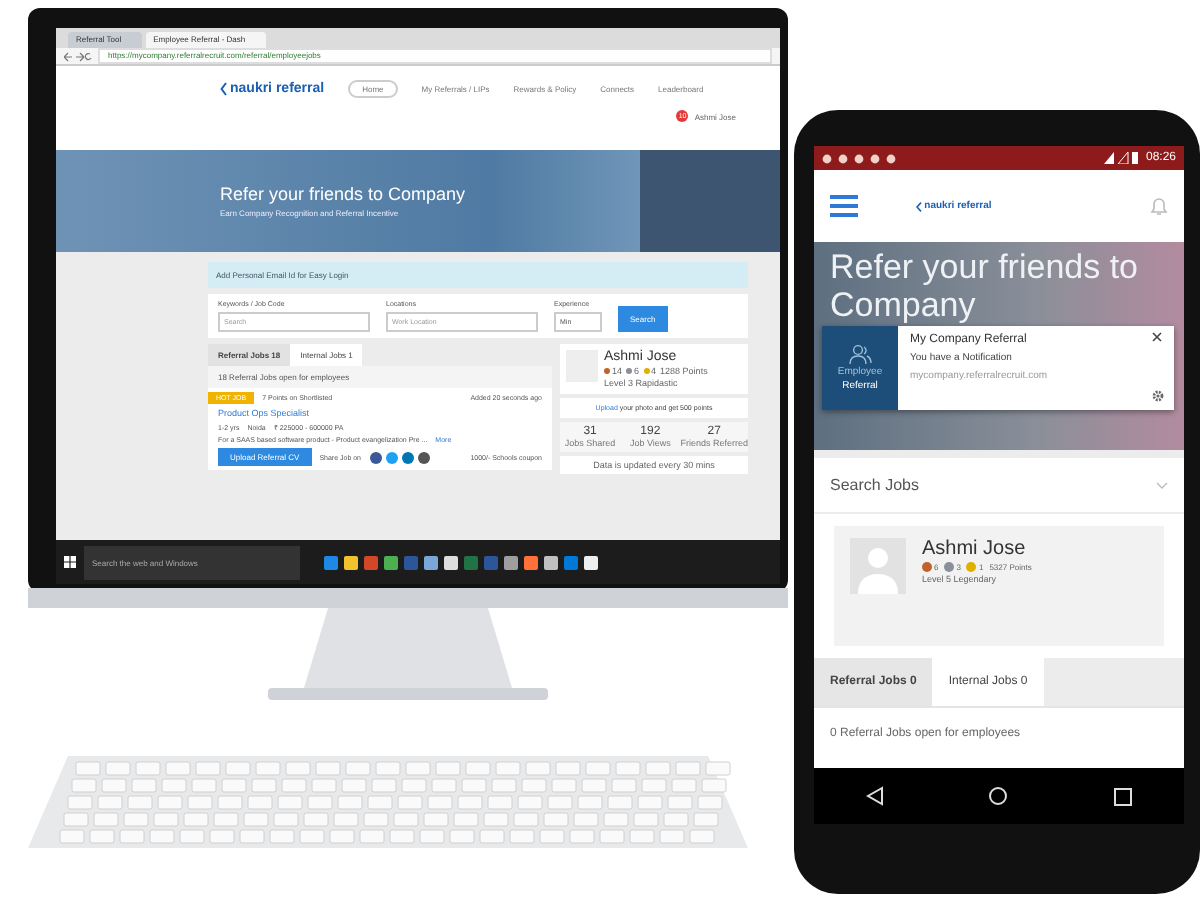 The height and width of the screenshot is (902, 1202). What do you see at coordinates (70, 562) in the screenshot?
I see `windows-logo-icon` at bounding box center [70, 562].